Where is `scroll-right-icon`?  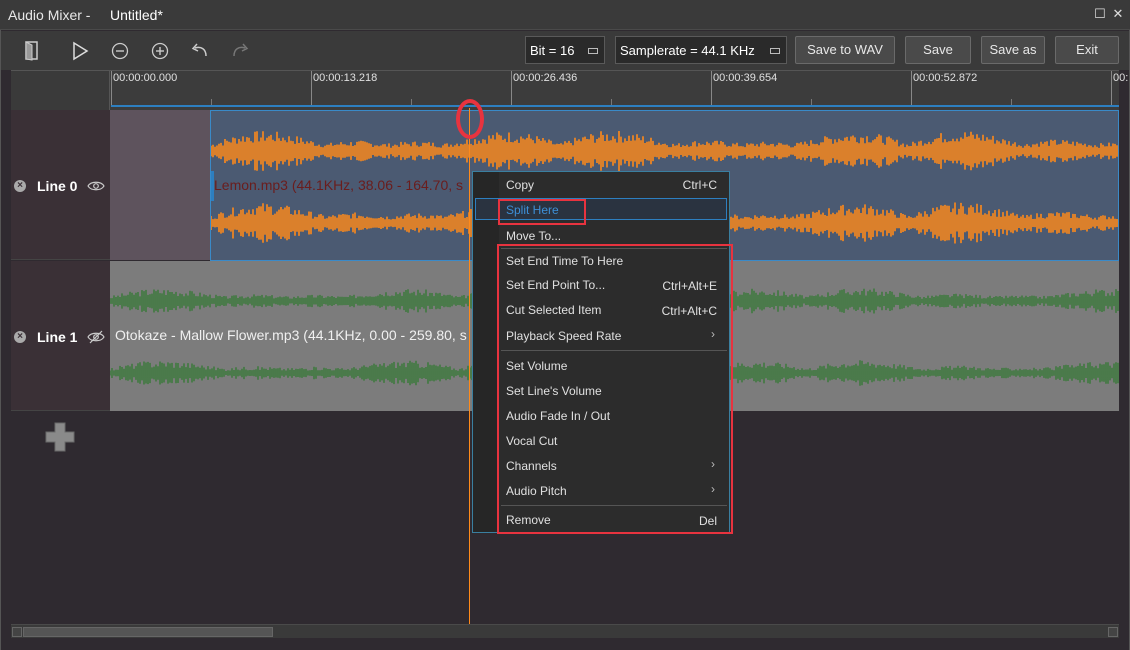
scroll-right-icon is located at coordinates (1113, 632).